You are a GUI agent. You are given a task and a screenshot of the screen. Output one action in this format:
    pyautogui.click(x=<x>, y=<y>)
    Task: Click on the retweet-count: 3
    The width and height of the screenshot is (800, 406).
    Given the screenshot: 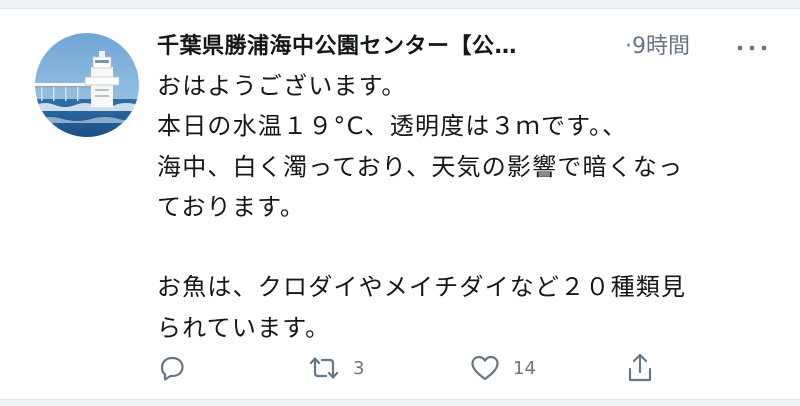 What is the action you would take?
    pyautogui.click(x=359, y=368)
    